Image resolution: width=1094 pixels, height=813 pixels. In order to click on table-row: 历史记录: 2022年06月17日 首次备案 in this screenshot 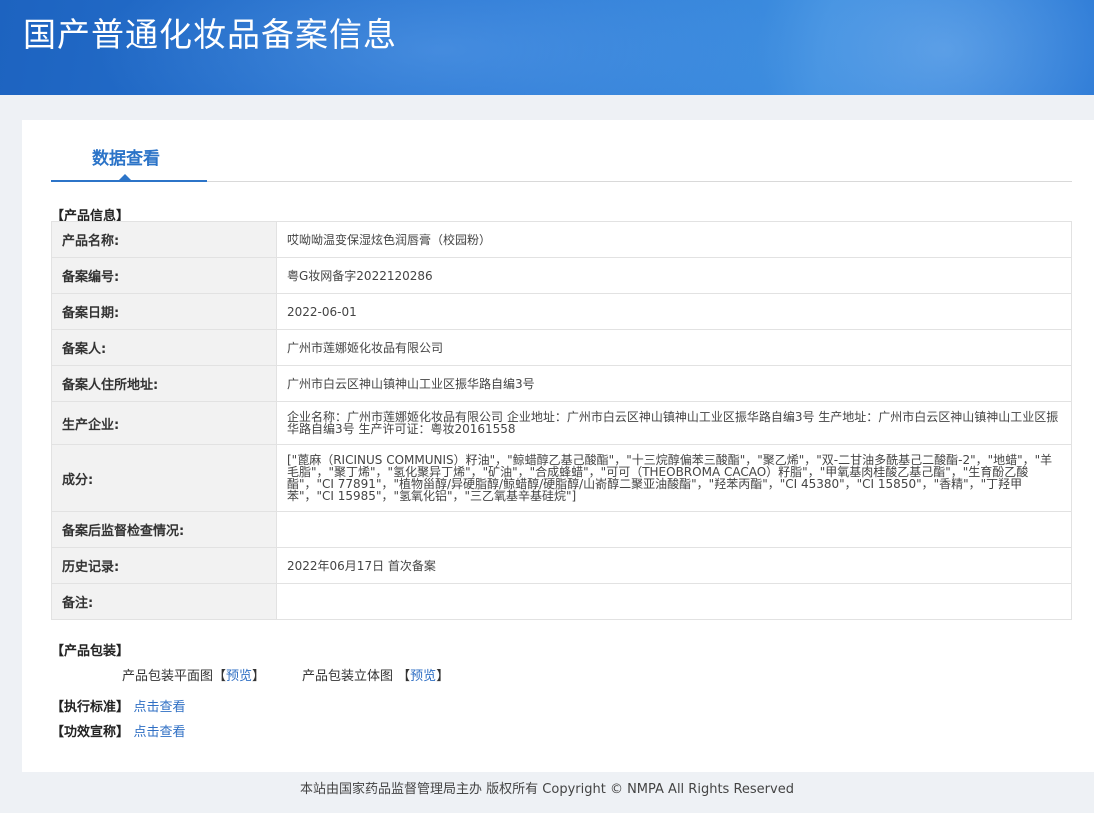, I will do `click(561, 565)`.